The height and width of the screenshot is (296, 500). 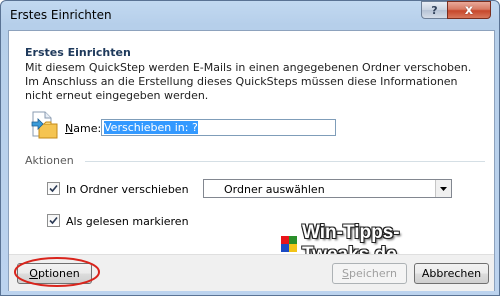 What do you see at coordinates (274, 189) in the screenshot?
I see `folder-select-value: Ordner auswählen` at bounding box center [274, 189].